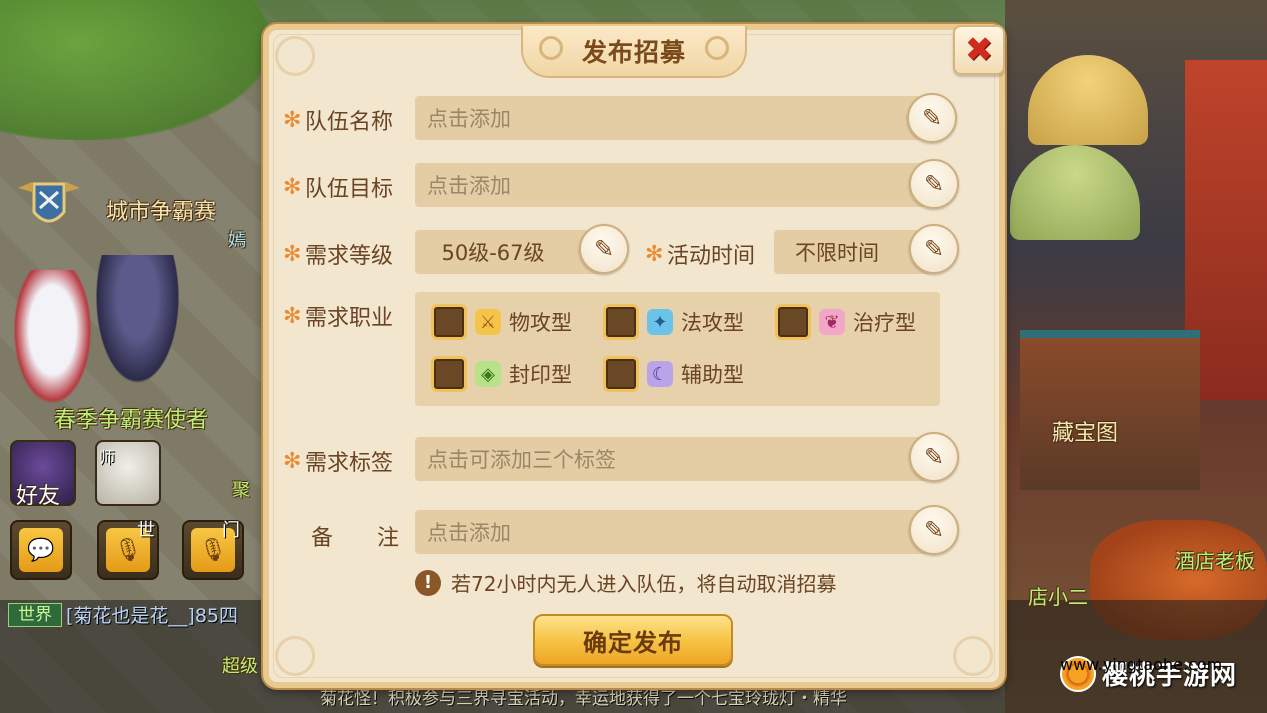 This screenshot has width=1267, height=713. Describe the element at coordinates (488, 374) in the screenshot. I see `seal-icon: ◈` at that location.